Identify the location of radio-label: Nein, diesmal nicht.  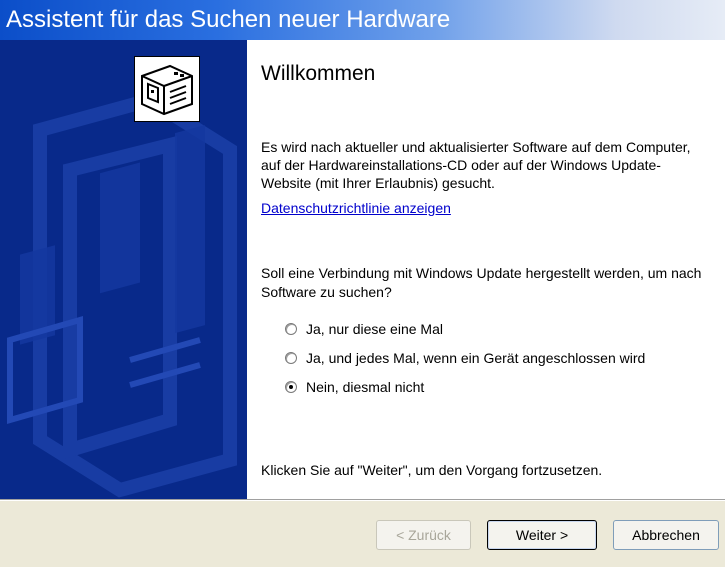
(365, 387).